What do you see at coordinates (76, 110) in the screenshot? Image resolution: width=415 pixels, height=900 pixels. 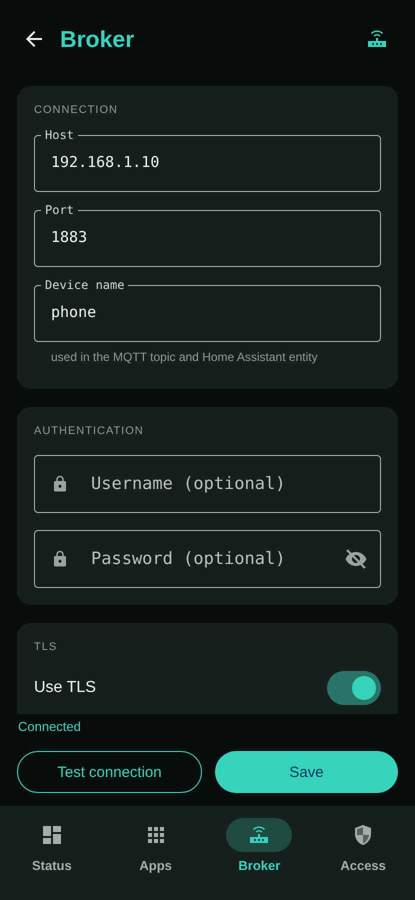 I see `section-title: CONNECTION` at bounding box center [76, 110].